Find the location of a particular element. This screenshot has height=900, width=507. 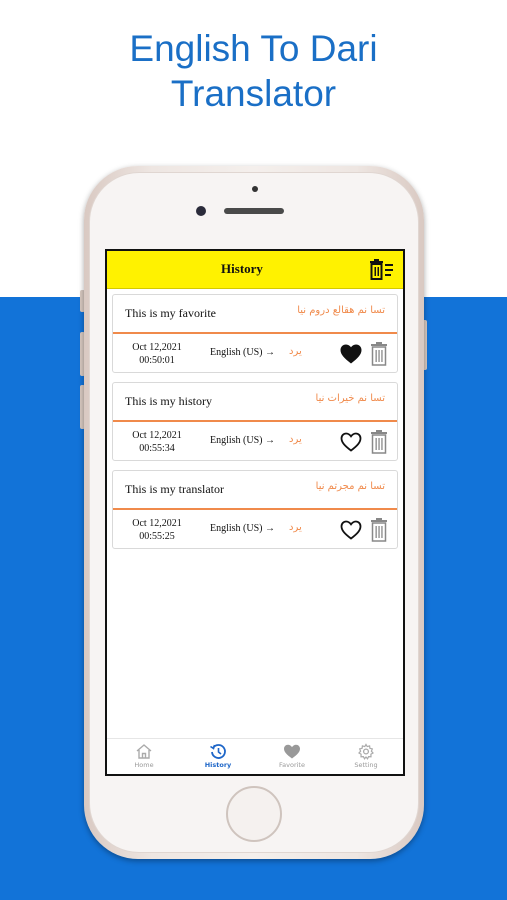

tab-history: History is located at coordinates (218, 757).